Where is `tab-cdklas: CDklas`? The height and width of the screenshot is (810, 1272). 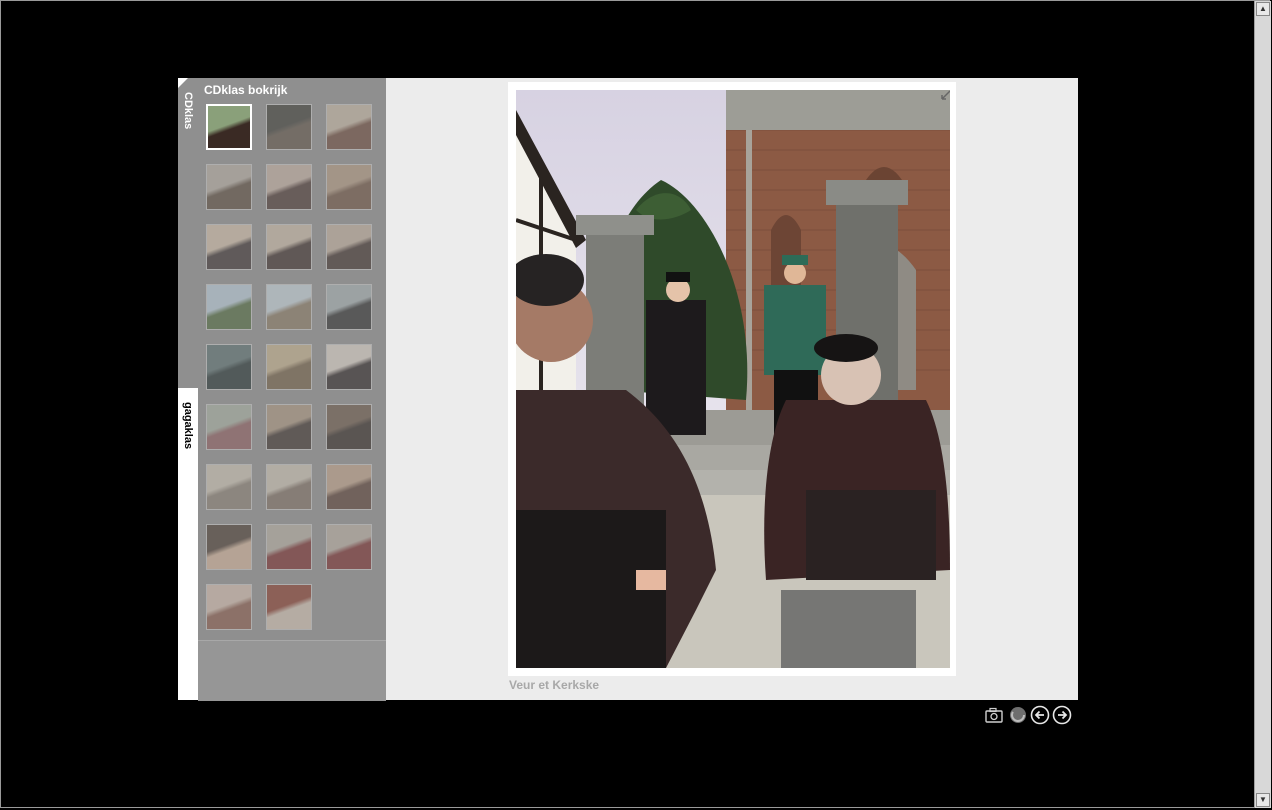
tab-cdklas: CDklas is located at coordinates (188, 233).